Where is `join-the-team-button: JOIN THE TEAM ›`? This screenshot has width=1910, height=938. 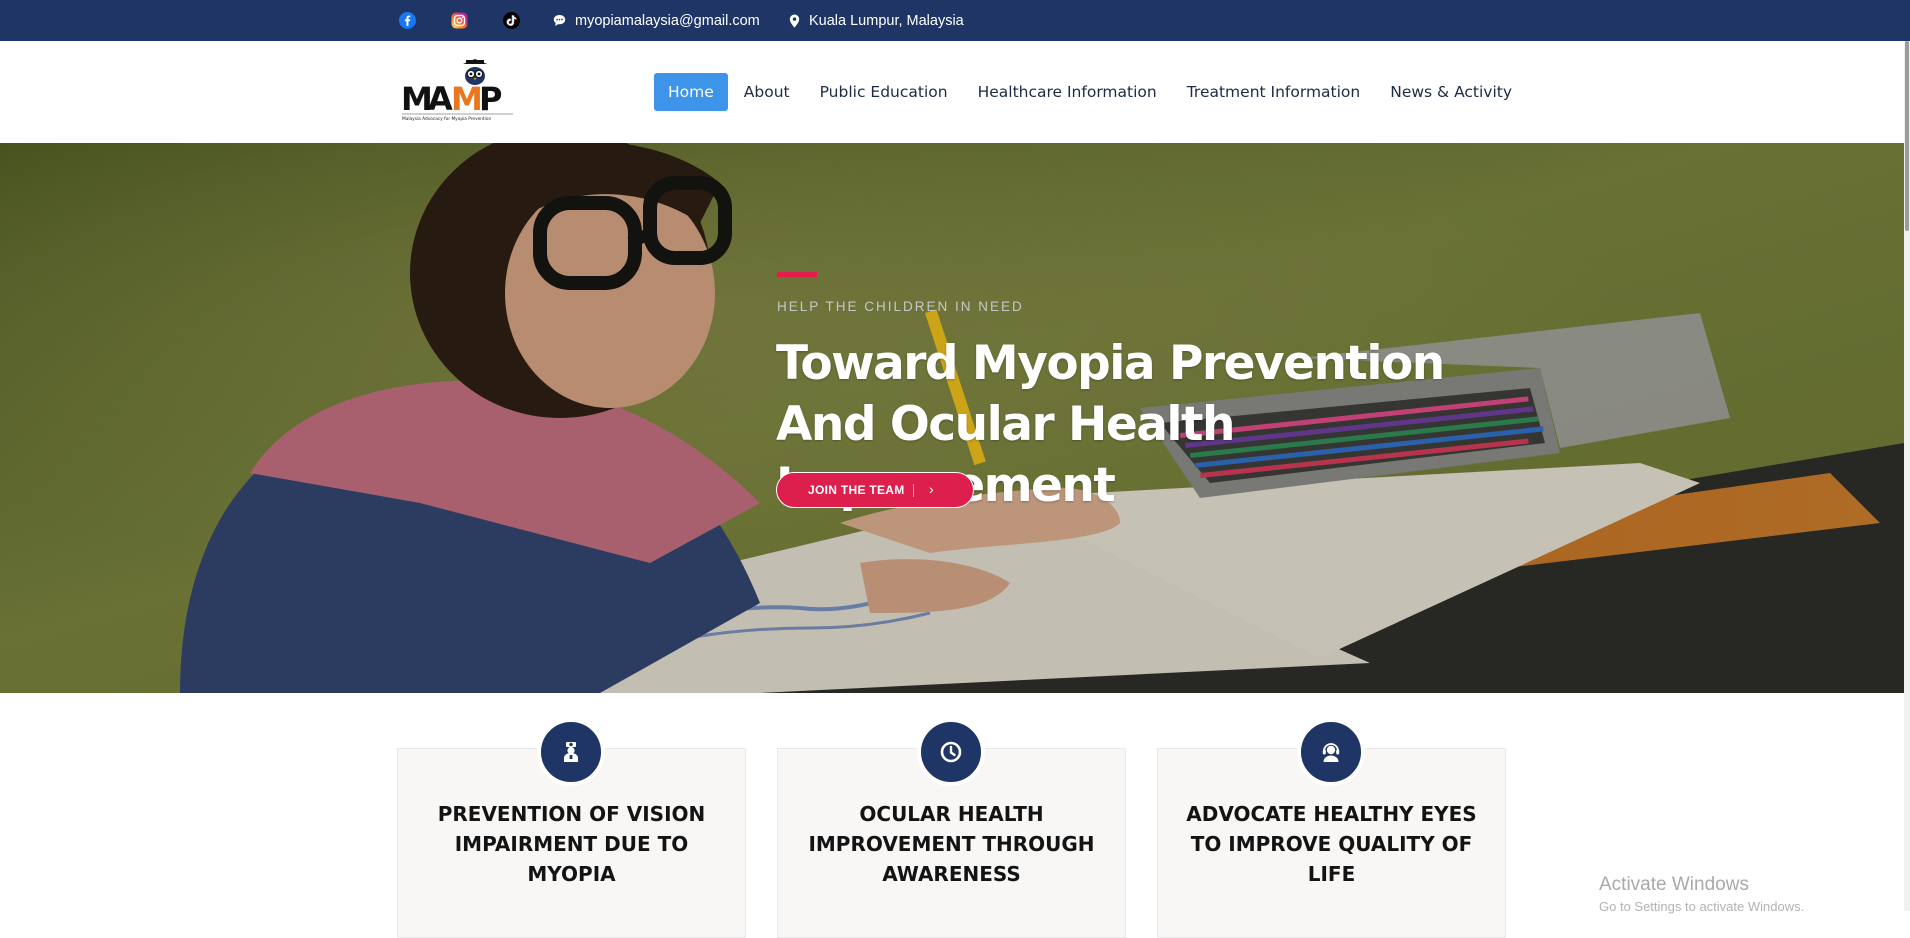 join-the-team-button: JOIN THE TEAM › is located at coordinates (875, 490).